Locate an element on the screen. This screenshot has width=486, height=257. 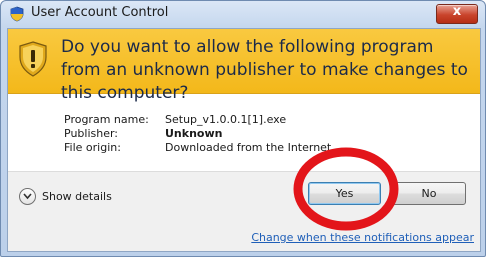
warning-shield-icon is located at coordinates (33, 59).